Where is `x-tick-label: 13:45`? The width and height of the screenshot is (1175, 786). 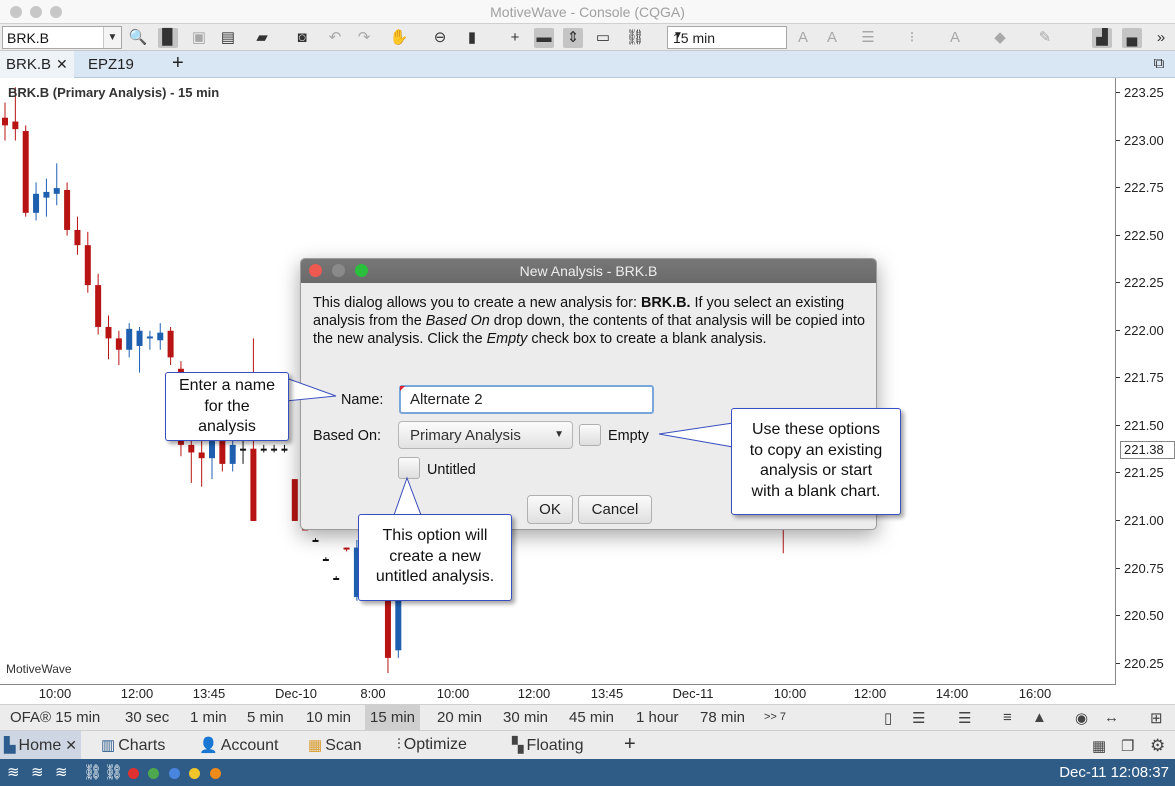 x-tick-label: 13:45 is located at coordinates (209, 693).